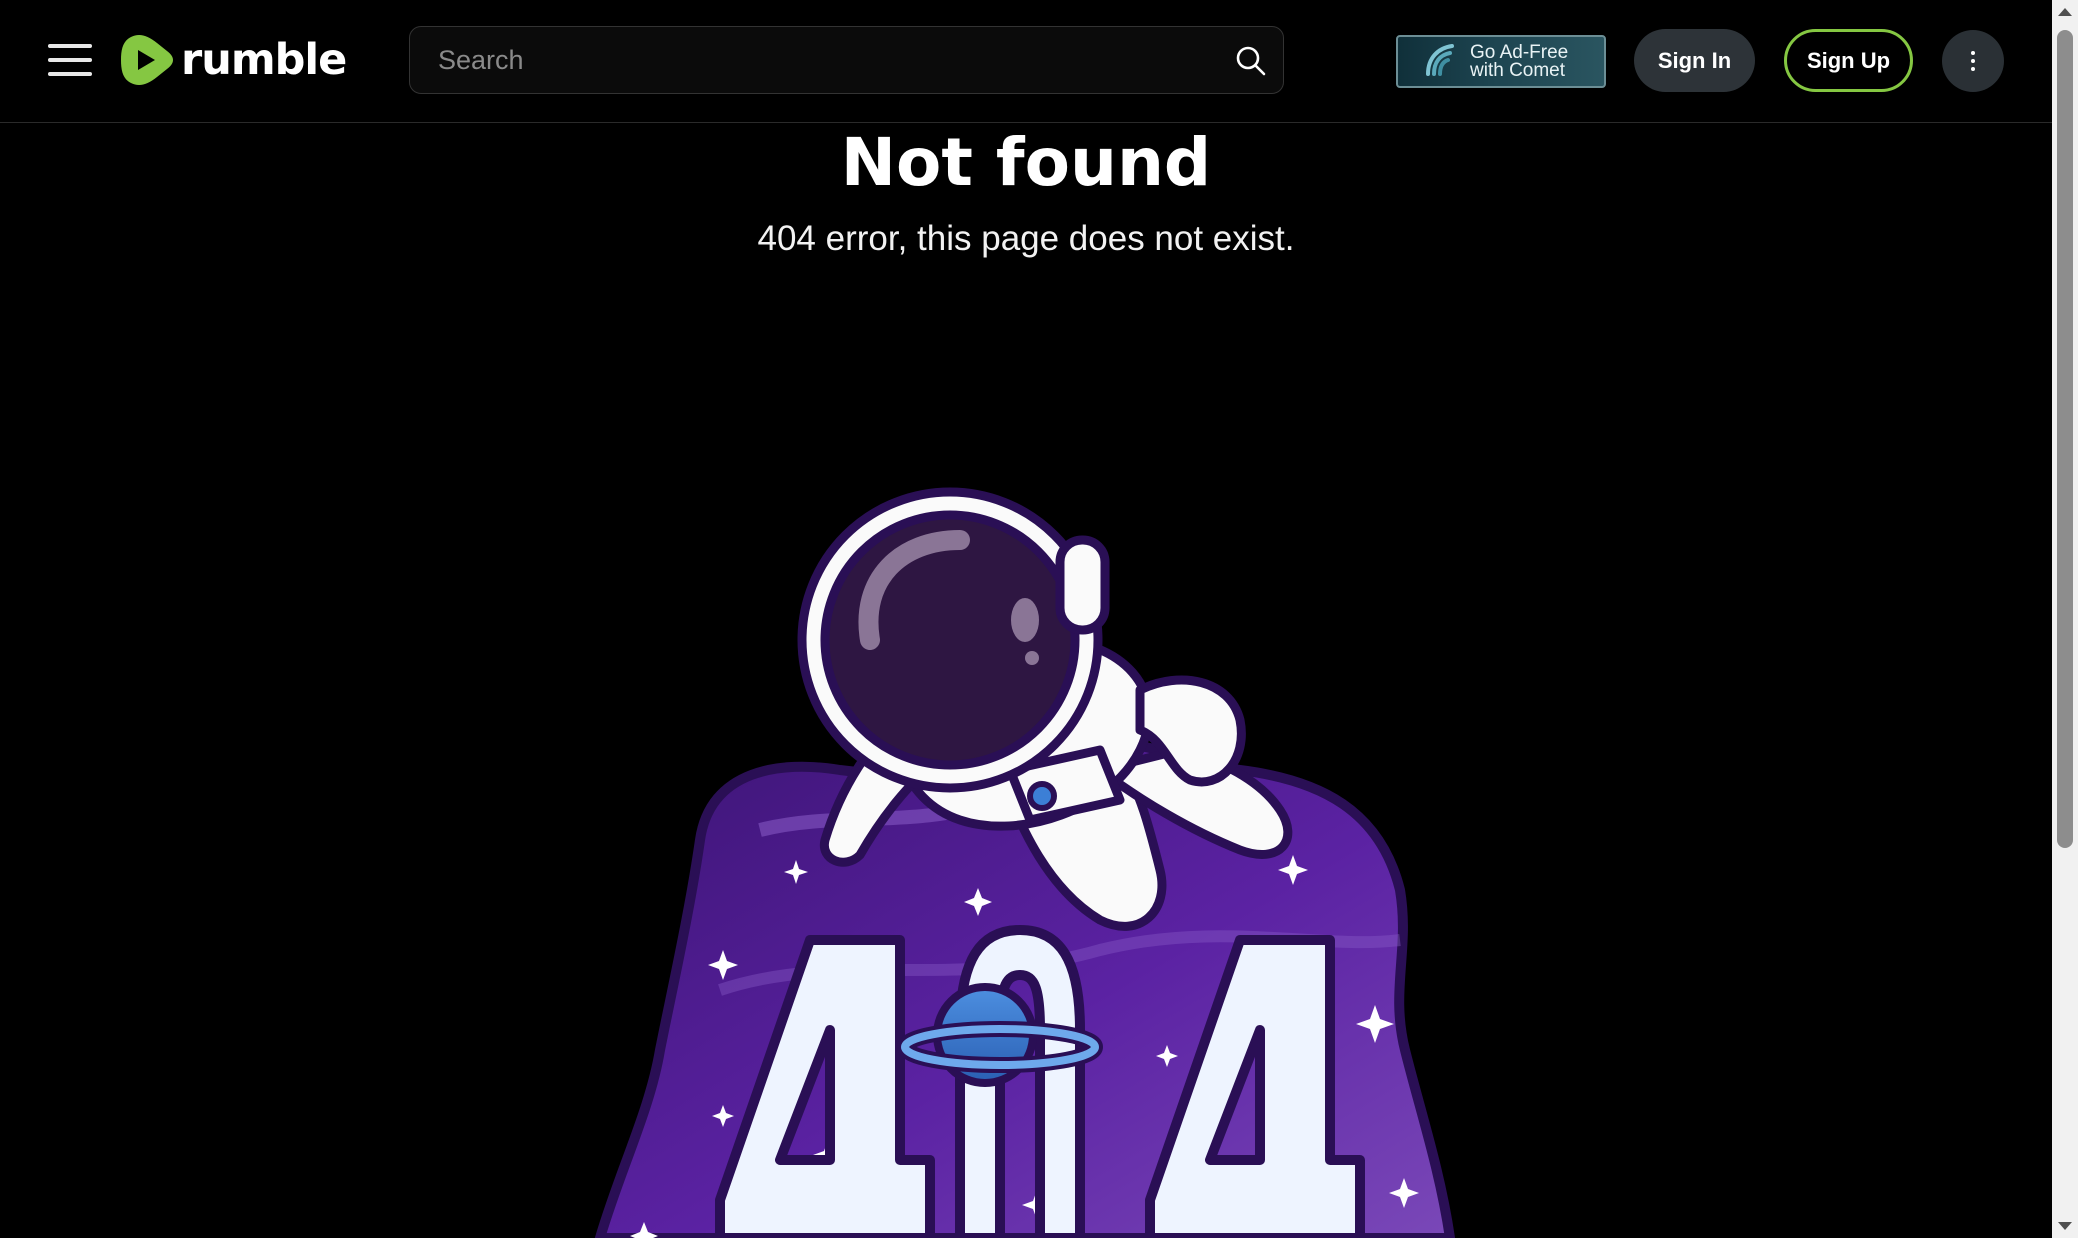  I want to click on rumble-play-icon, so click(147, 60).